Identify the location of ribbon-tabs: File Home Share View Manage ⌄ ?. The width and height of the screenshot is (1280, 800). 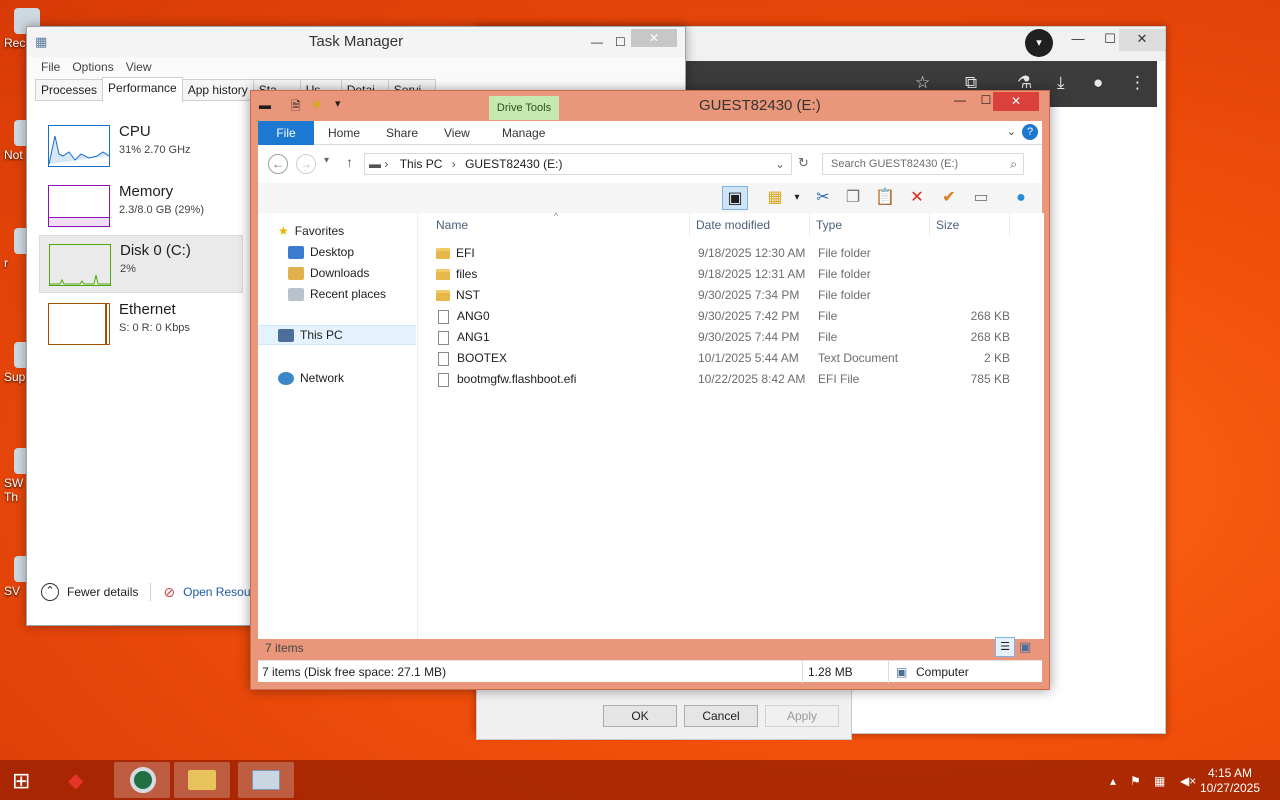
(650, 133).